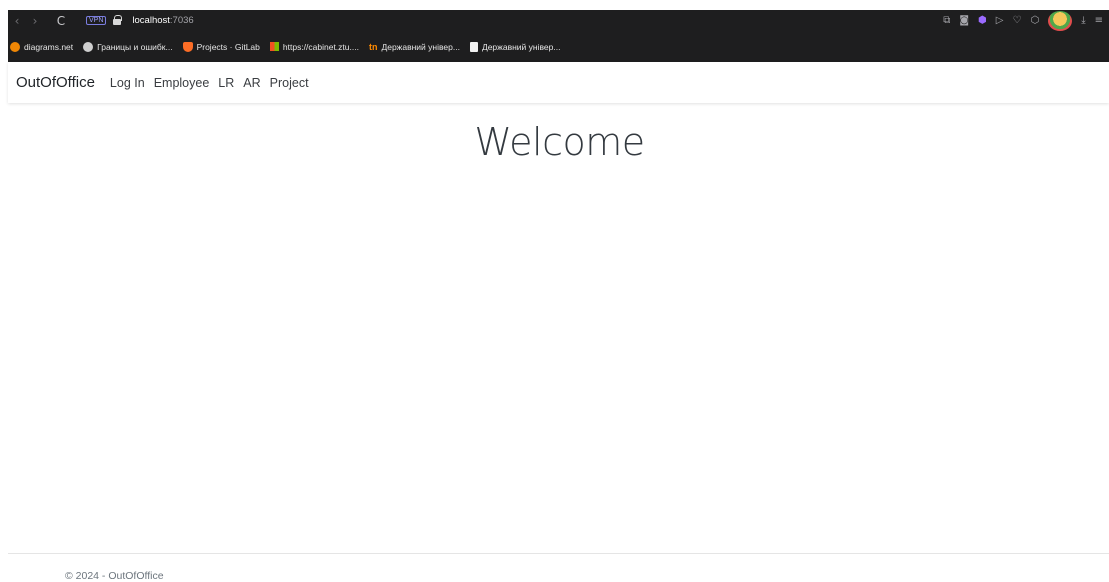 The height and width of the screenshot is (582, 1109). Describe the element at coordinates (228, 46) in the screenshot. I see `bookmark-label: Projects · GitLab` at that location.